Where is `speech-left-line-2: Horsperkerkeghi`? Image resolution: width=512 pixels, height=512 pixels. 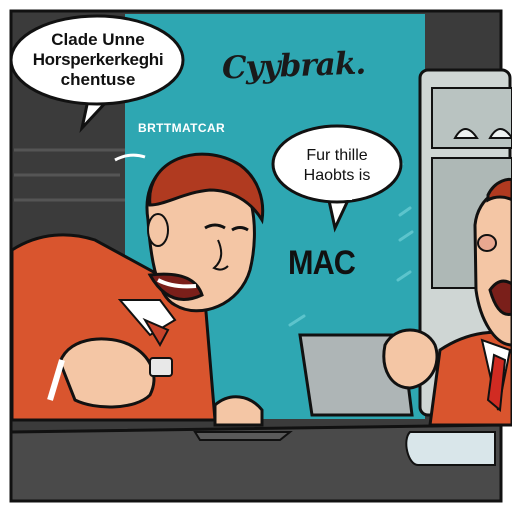 speech-left-line-2: Horsperkerkeghi is located at coordinates (98, 59).